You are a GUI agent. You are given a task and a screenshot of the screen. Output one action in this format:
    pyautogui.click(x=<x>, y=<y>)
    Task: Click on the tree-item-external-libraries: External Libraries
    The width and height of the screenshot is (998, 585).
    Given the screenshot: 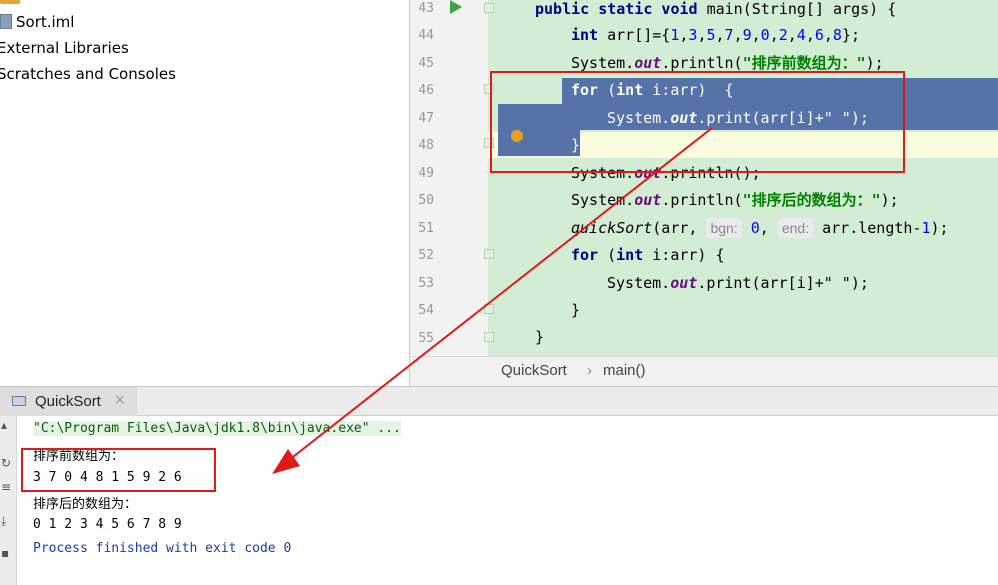 What is the action you would take?
    pyautogui.click(x=64, y=48)
    